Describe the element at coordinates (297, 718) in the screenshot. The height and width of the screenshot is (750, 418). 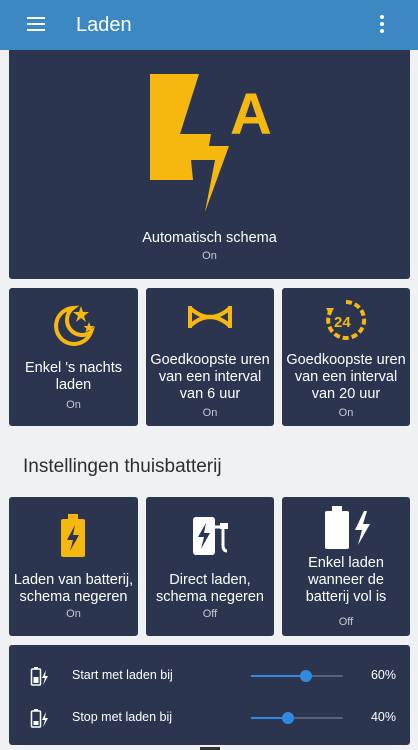
I see `stop-charge-slider` at that location.